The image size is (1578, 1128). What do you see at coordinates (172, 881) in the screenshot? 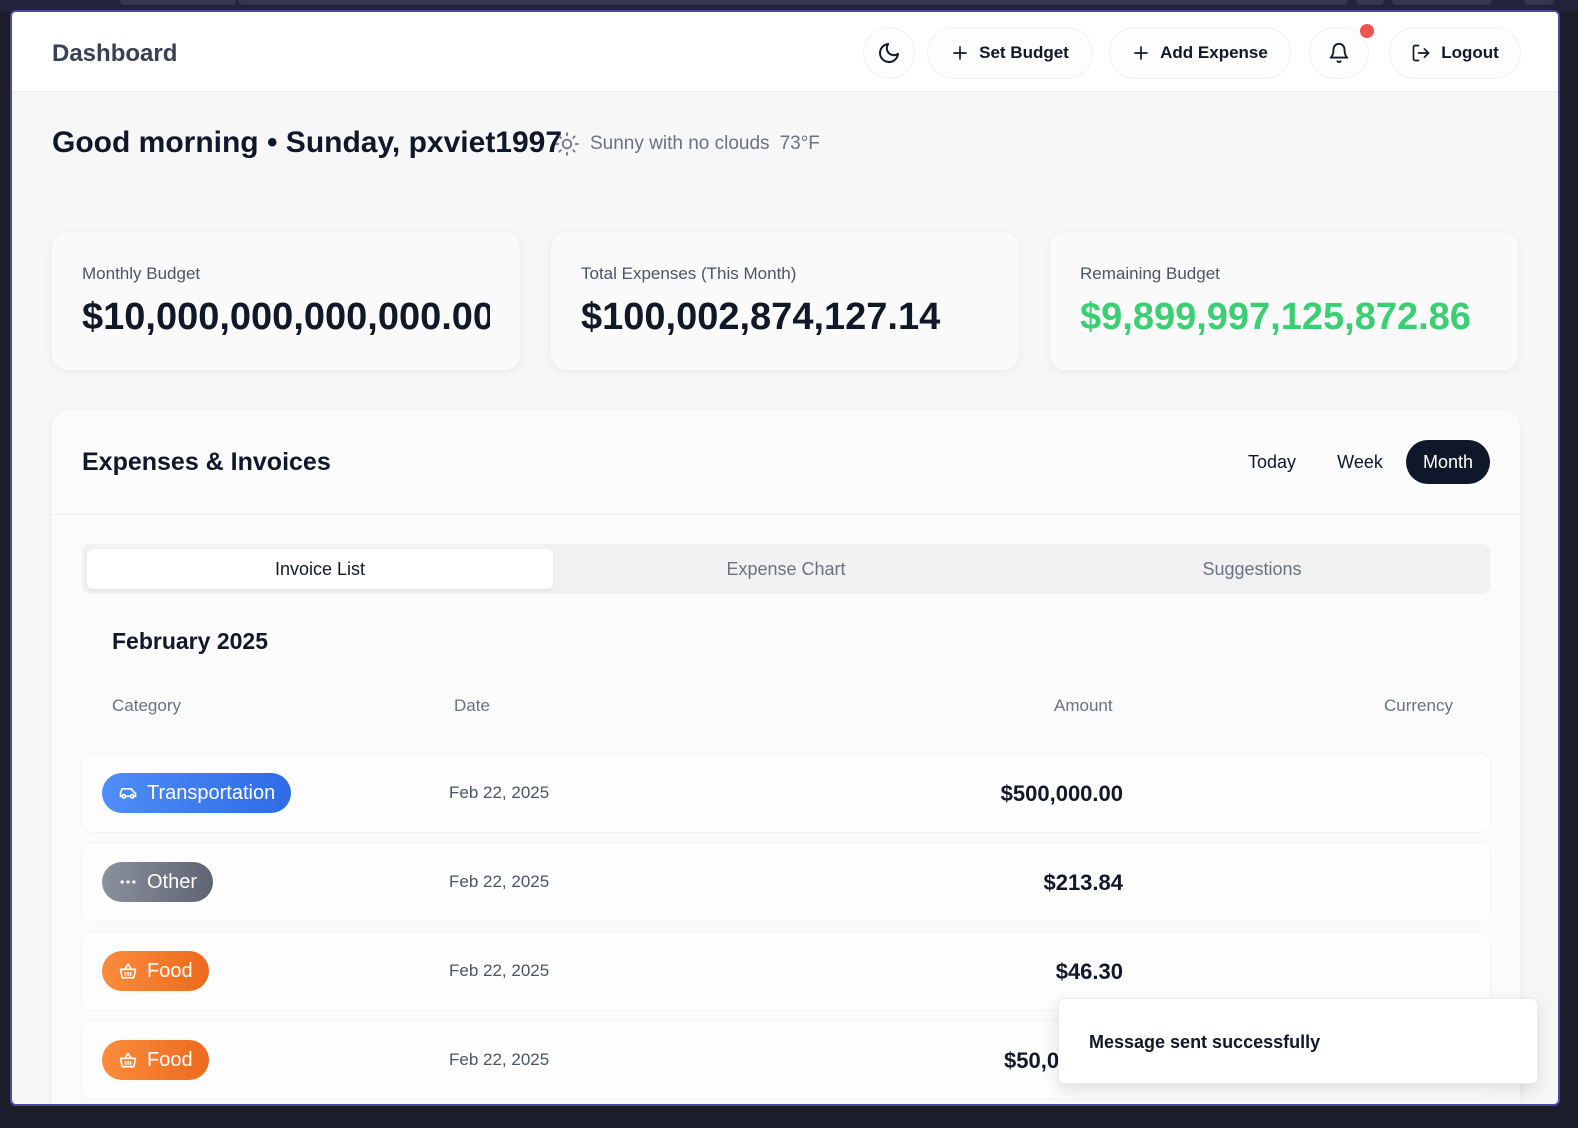
I see `category-label: Other` at bounding box center [172, 881].